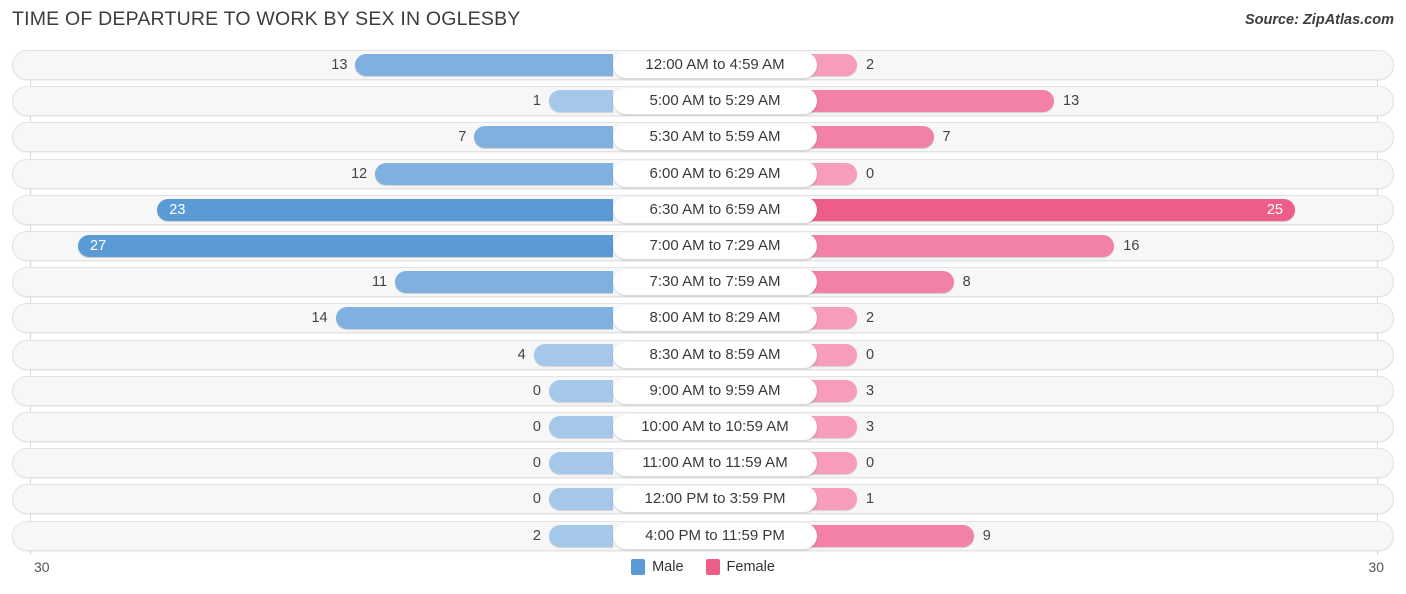  Describe the element at coordinates (1131, 246) in the screenshot. I see `value-label-female: 16` at that location.